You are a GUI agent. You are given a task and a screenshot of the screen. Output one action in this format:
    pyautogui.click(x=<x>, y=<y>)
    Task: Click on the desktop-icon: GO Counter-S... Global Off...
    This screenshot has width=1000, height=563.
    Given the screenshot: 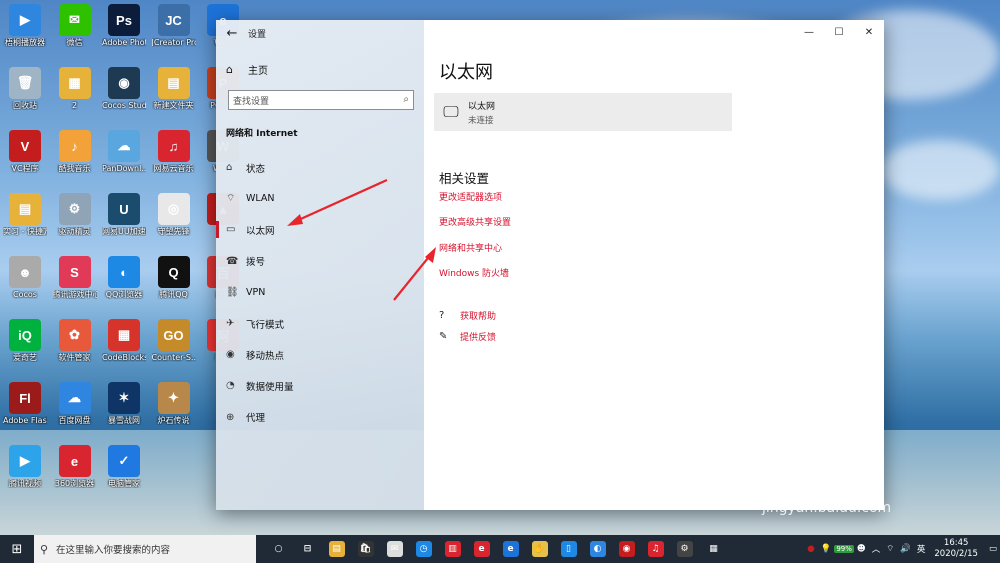 What is the action you would take?
    pyautogui.click(x=174, y=340)
    